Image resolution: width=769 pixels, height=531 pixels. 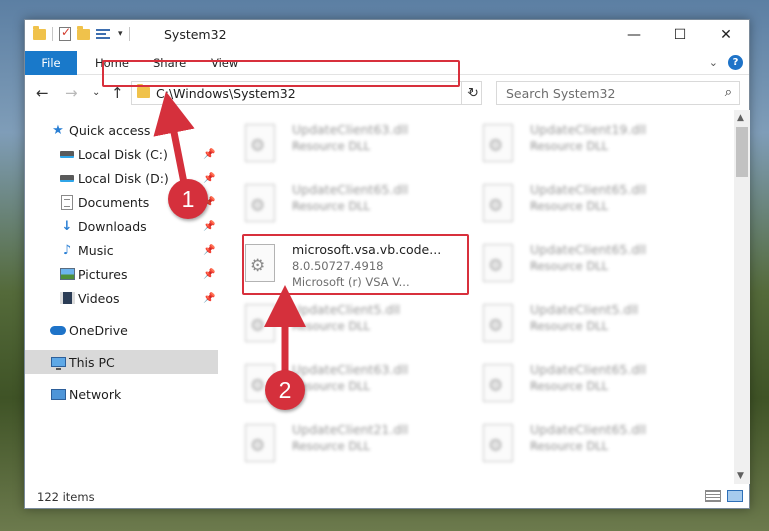 I want to click on callout-number-two: 2, so click(x=285, y=390).